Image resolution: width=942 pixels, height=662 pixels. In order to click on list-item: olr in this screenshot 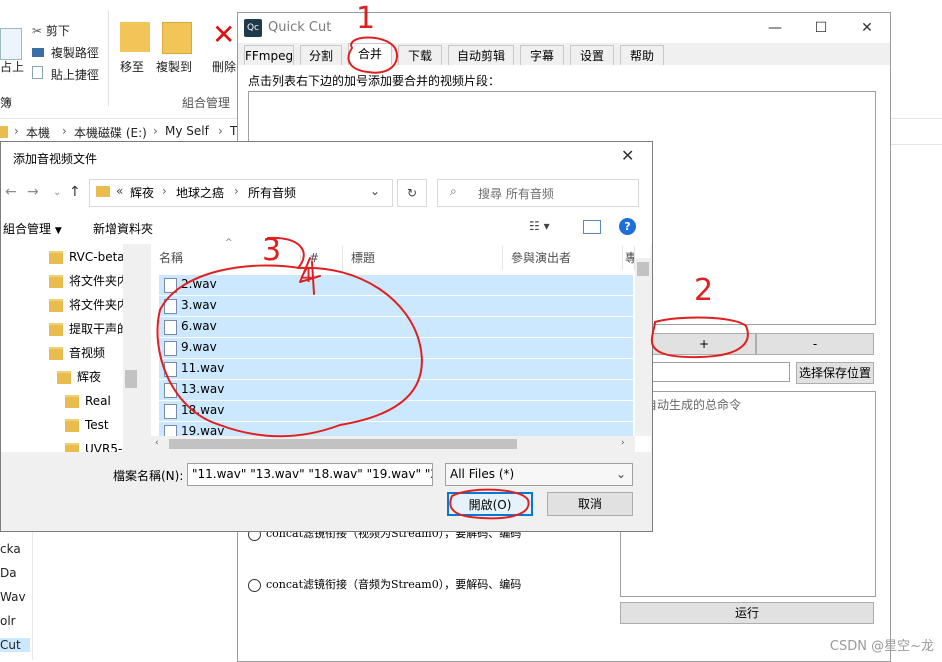, I will do `click(8, 621)`.